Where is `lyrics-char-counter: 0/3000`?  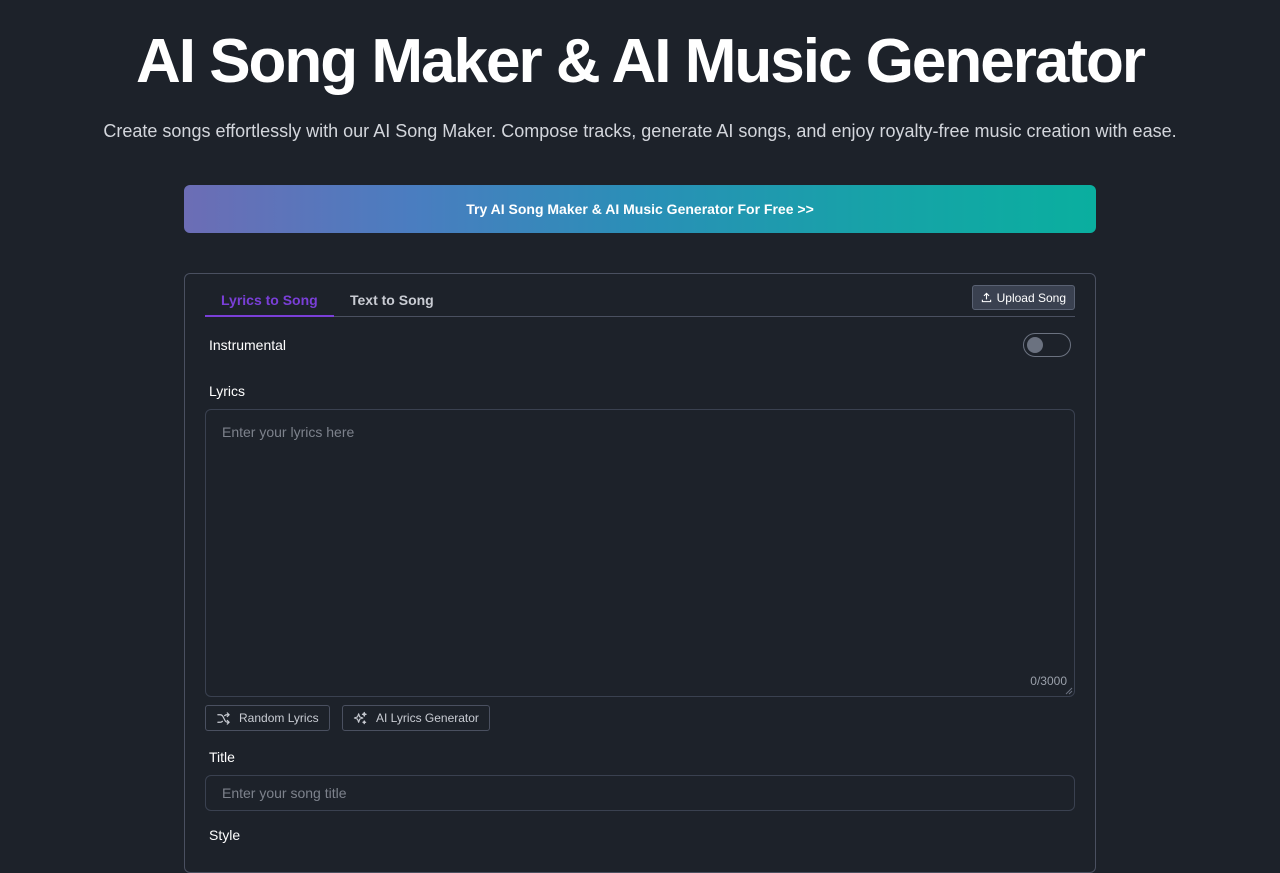
lyrics-char-counter: 0/3000 is located at coordinates (1048, 681).